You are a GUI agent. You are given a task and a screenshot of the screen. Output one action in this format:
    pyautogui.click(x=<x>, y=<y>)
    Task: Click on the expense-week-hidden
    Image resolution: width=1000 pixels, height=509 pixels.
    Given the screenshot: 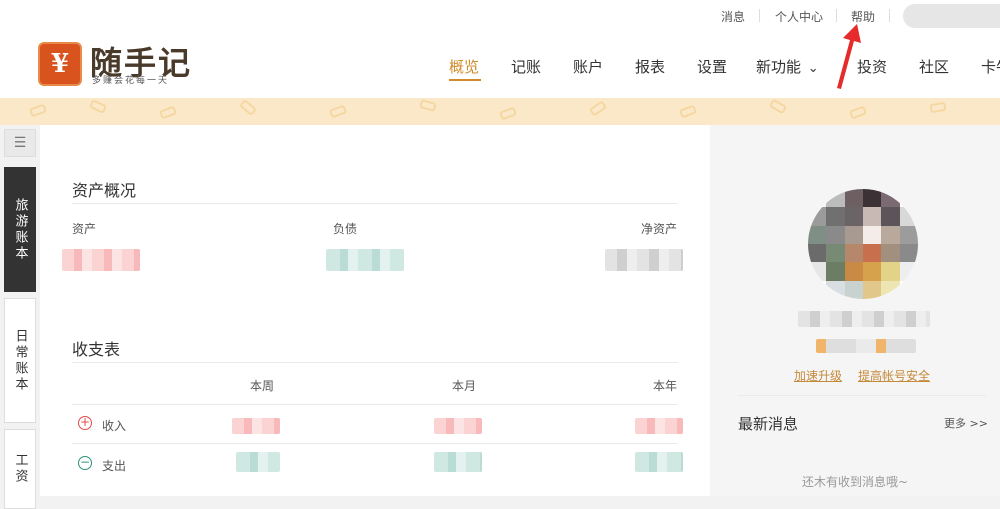 What is the action you would take?
    pyautogui.click(x=258, y=462)
    